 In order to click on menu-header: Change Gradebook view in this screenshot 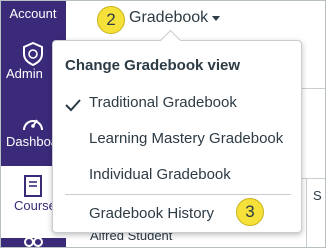, I will do `click(153, 65)`.